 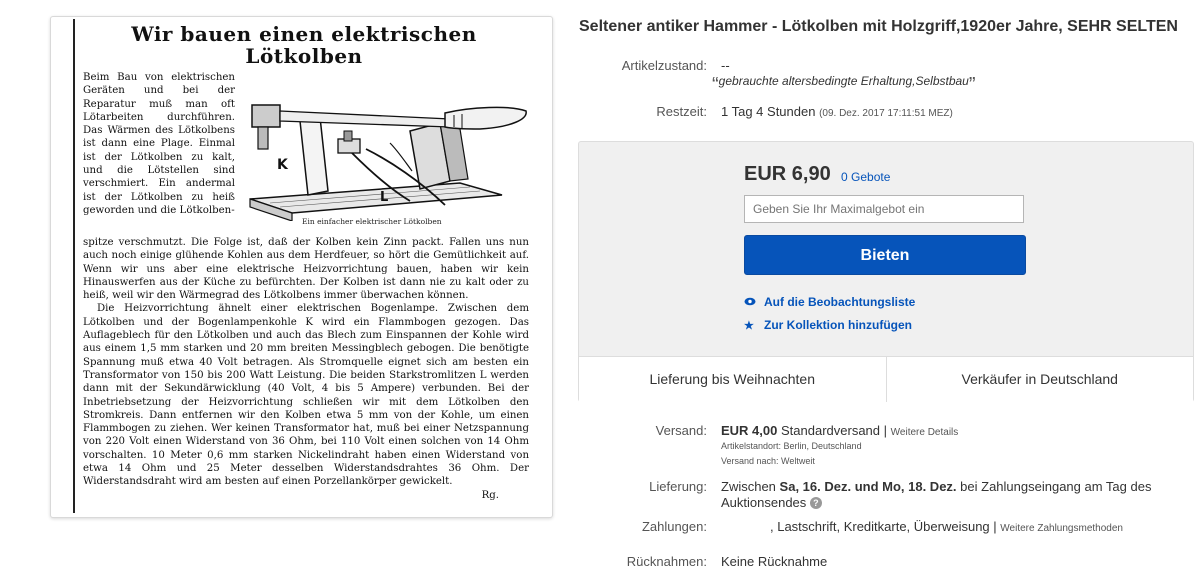 What do you see at coordinates (1056, 486) in the screenshot?
I see `delivery-suffix: bei Zahlungseingang am Tag des` at bounding box center [1056, 486].